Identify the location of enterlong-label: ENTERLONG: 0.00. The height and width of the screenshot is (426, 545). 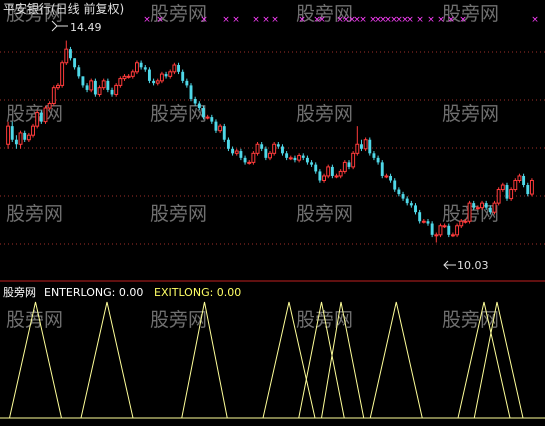
(93, 292).